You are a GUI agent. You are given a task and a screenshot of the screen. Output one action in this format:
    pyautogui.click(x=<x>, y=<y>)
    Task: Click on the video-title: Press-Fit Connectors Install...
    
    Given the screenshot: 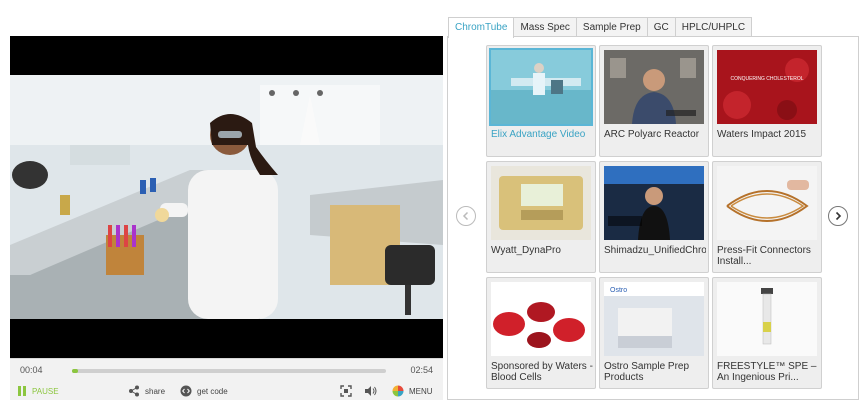 What is the action you would take?
    pyautogui.click(x=764, y=256)
    